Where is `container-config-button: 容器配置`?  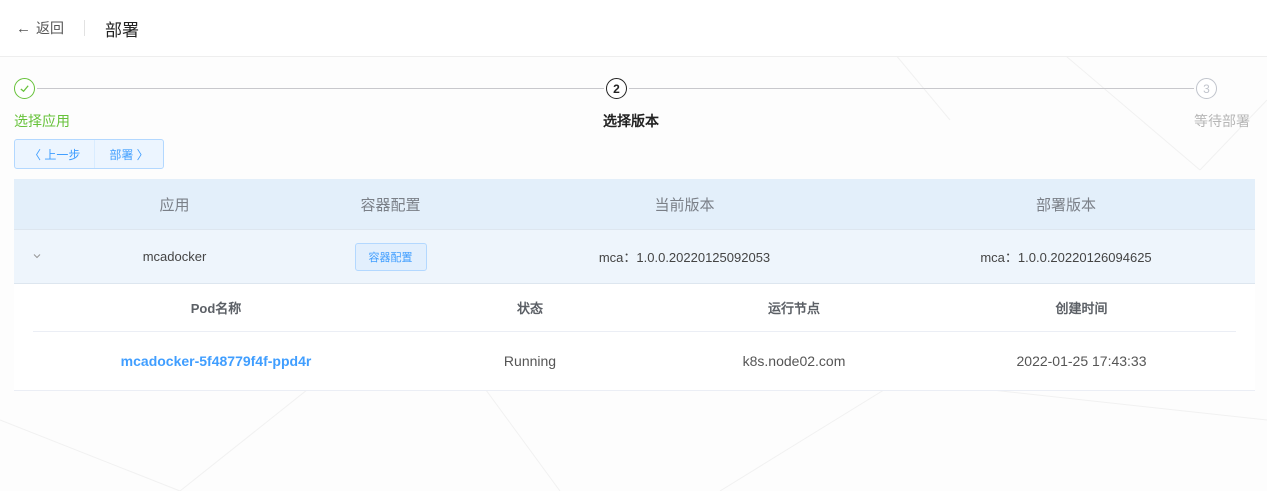
container-config-button: 容器配置 is located at coordinates (390, 256).